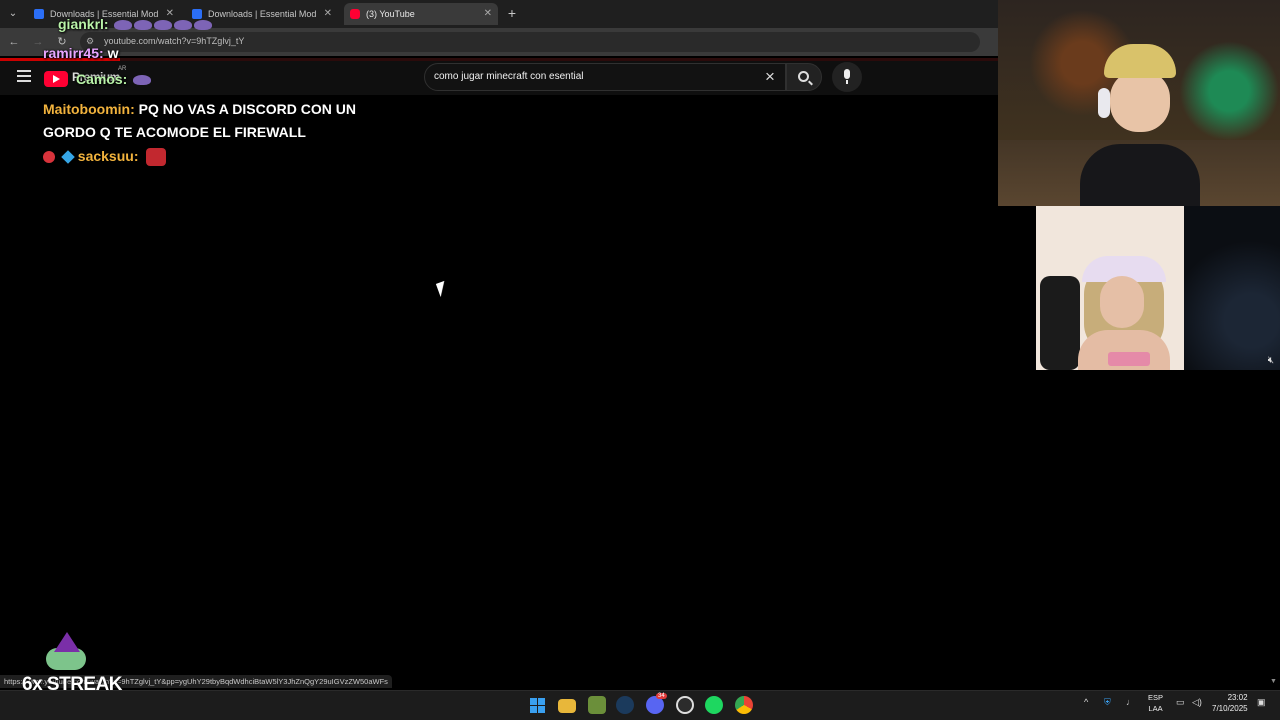 This screenshot has width=1280, height=720. I want to click on language-indicator: ESP LAA, so click(1155, 703).